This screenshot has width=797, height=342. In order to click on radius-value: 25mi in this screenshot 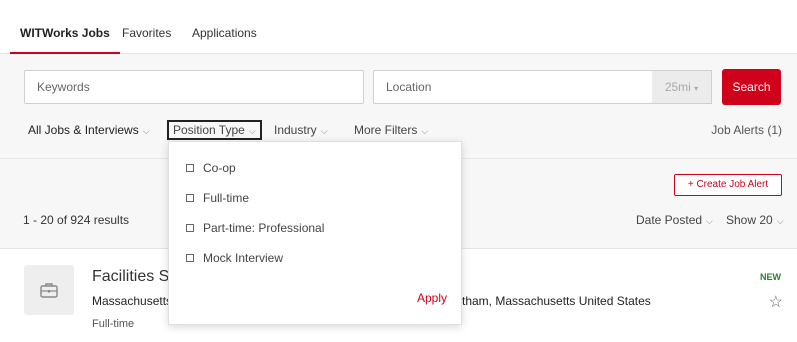, I will do `click(677, 87)`.